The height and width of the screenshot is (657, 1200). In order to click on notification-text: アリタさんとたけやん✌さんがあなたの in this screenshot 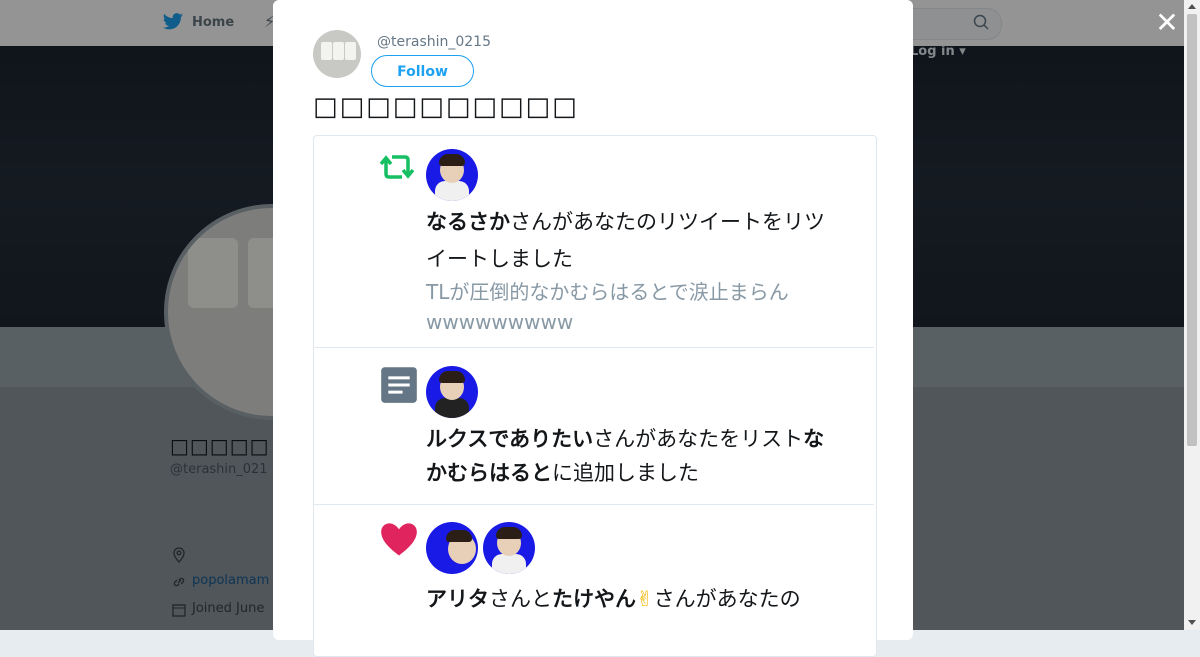, I will do `click(641, 599)`.